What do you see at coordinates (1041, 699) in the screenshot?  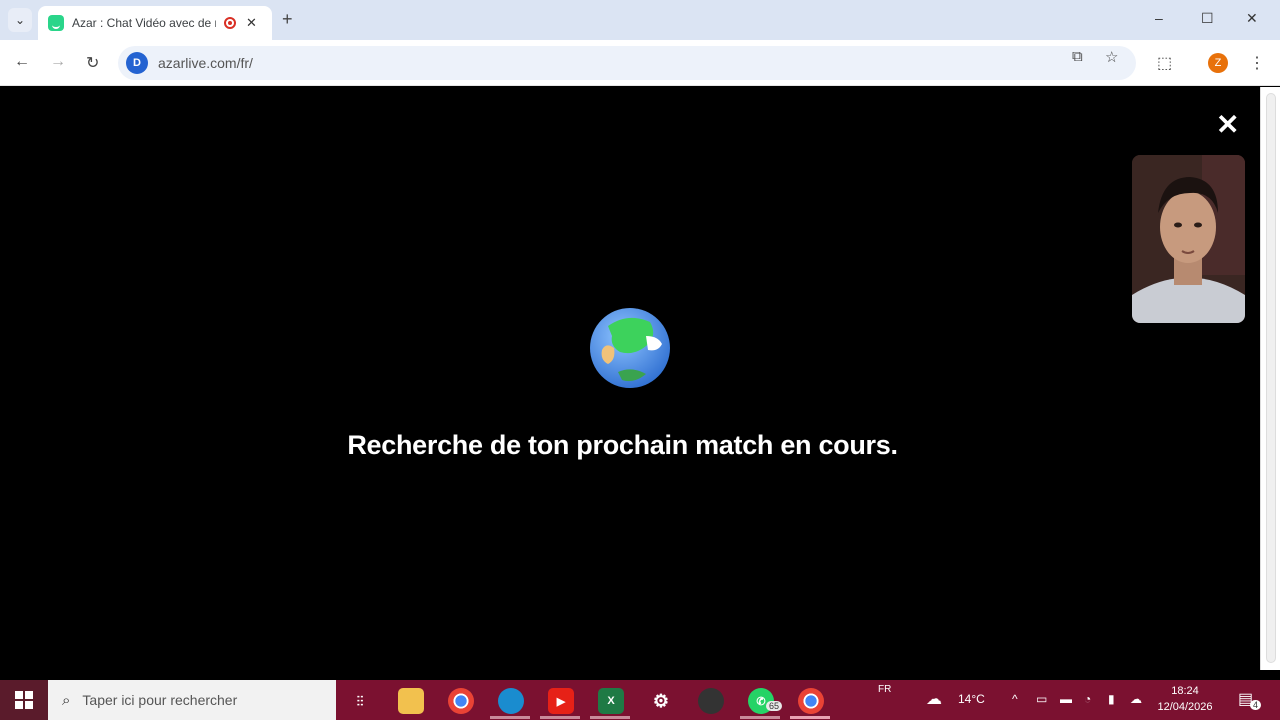 I see `meet-now-icon: ▭` at bounding box center [1041, 699].